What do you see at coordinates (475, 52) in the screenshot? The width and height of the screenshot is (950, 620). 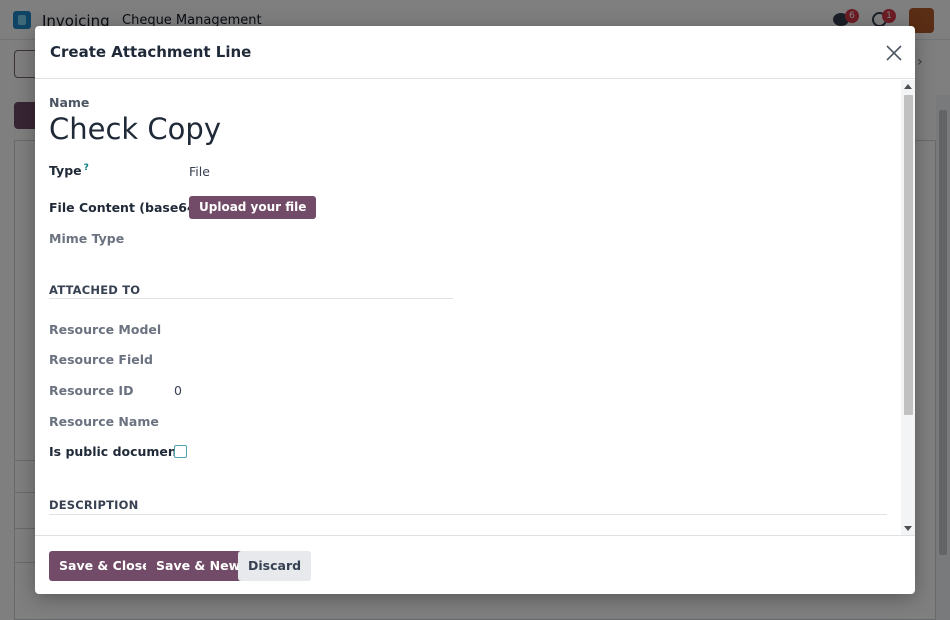 I see `dialog-header: Create Attachment Line` at bounding box center [475, 52].